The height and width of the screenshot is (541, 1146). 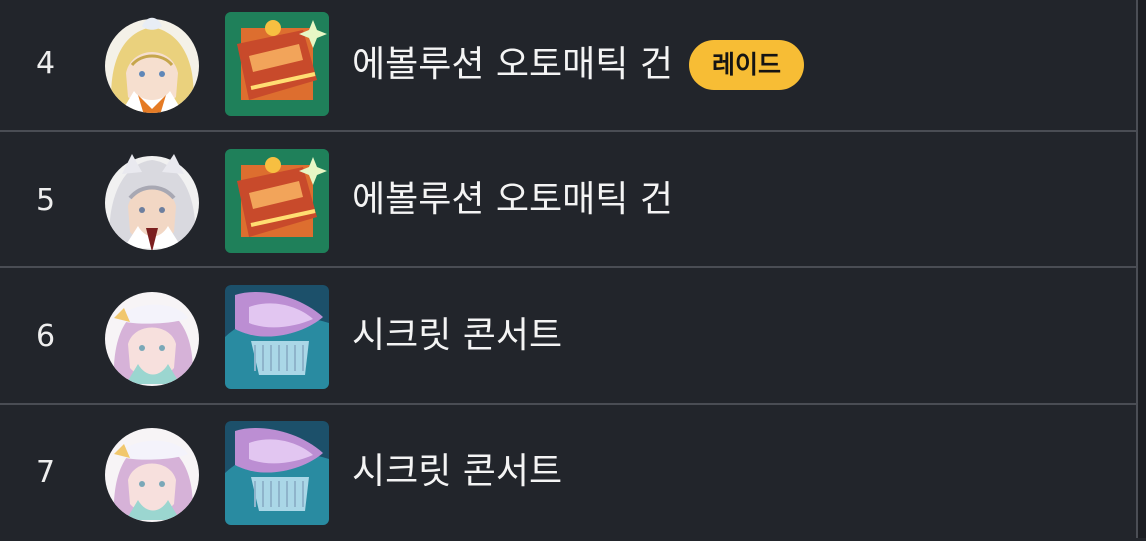 I want to click on skill-name: 에볼루션 오토매틱 건 레이드, so click(x=578, y=65).